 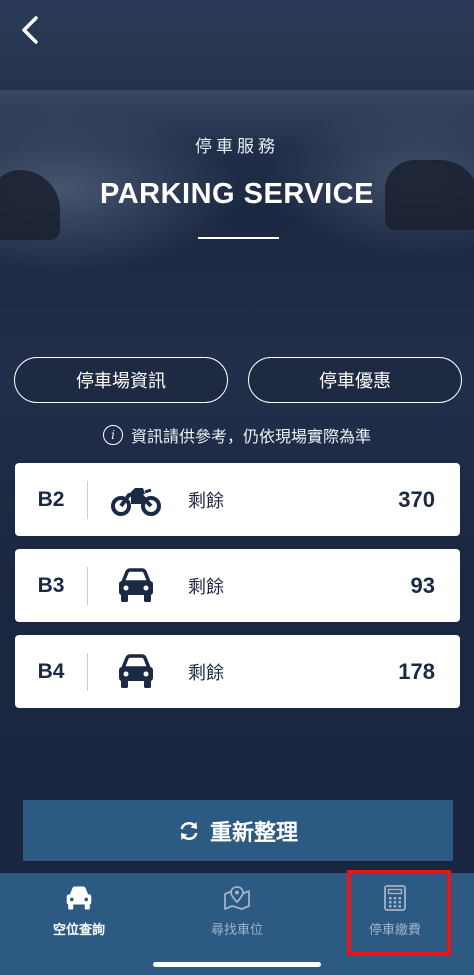 I want to click on refresh-button: 重新整理, so click(x=238, y=830).